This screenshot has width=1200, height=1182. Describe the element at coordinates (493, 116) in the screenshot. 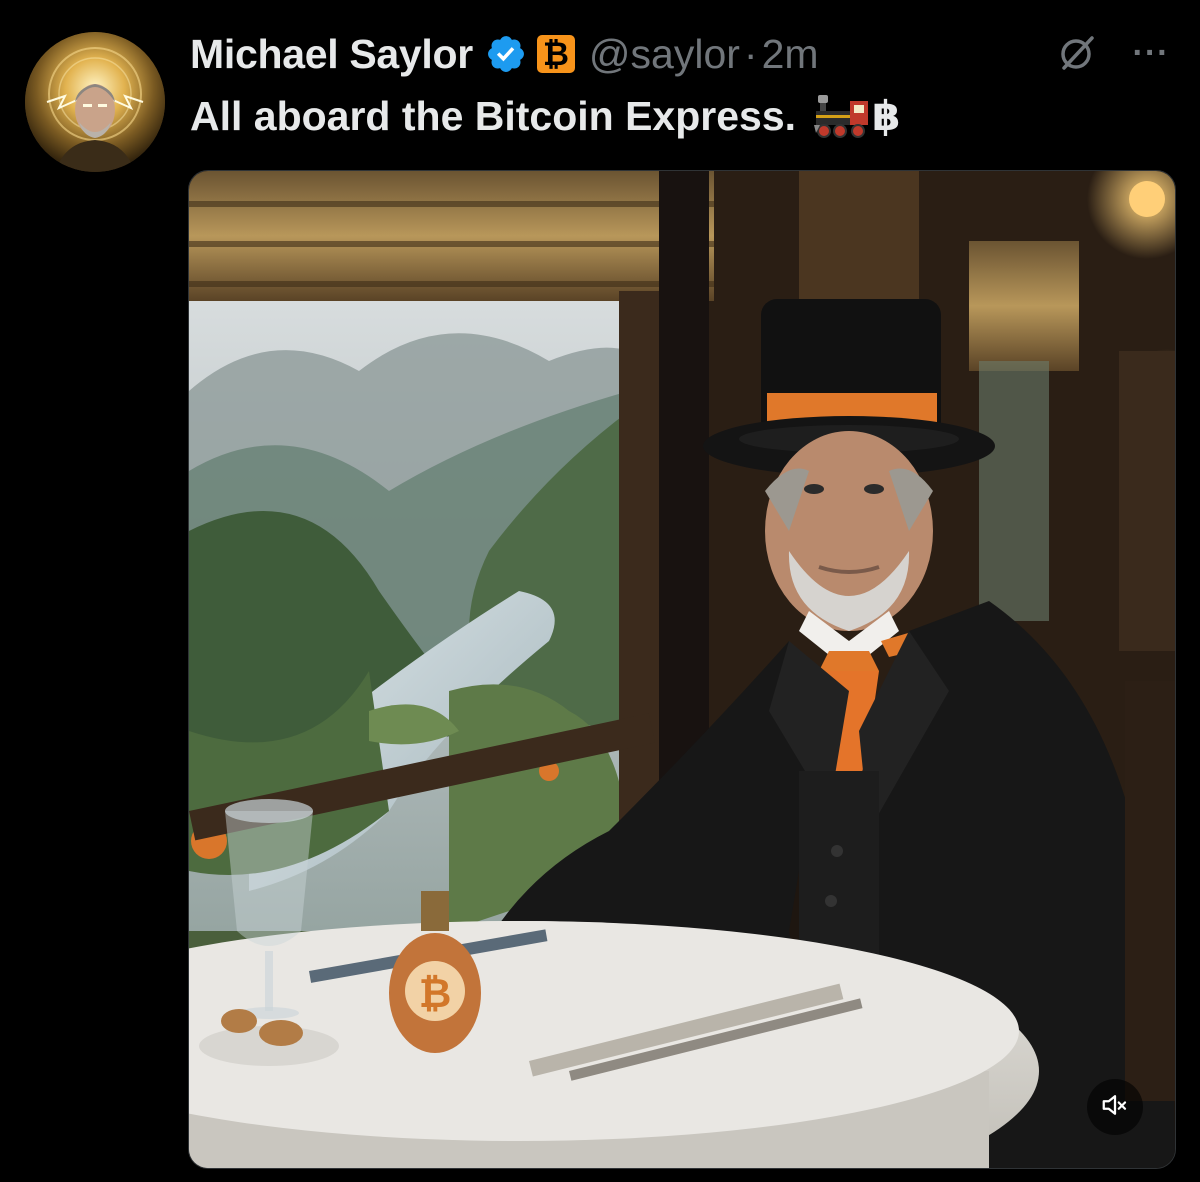

I see `tweet-text-body: All aboard the Bitcoin Express.` at that location.